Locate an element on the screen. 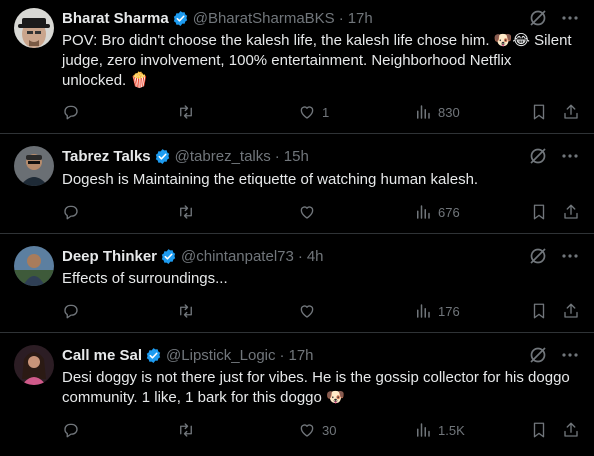 This screenshot has width=594, height=456. tweet-actions: 676 is located at coordinates (322, 212).